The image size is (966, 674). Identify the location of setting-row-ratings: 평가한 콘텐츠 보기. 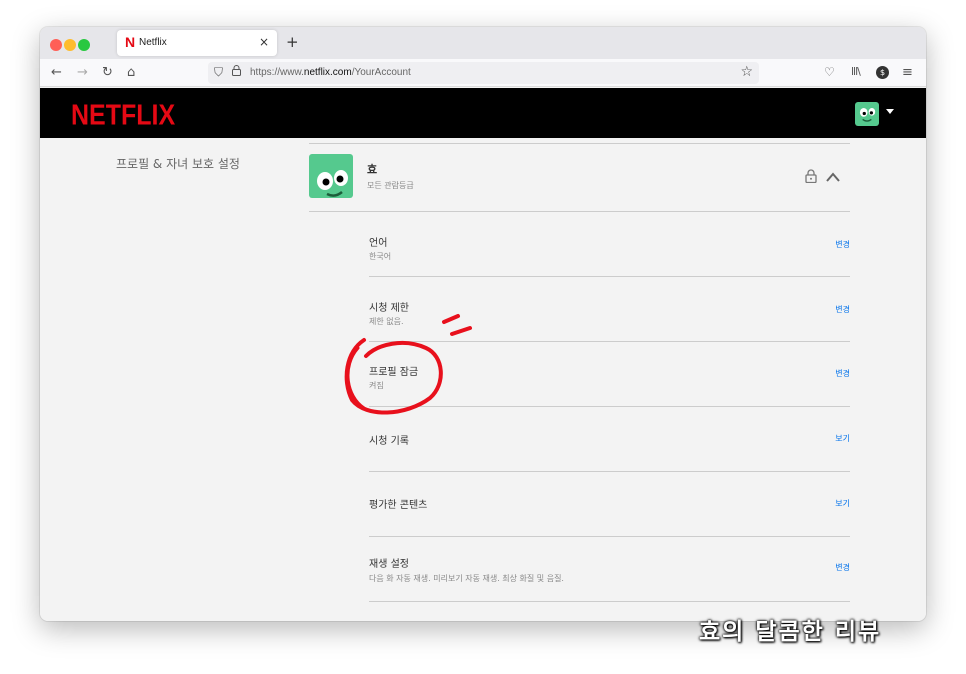
(609, 504).